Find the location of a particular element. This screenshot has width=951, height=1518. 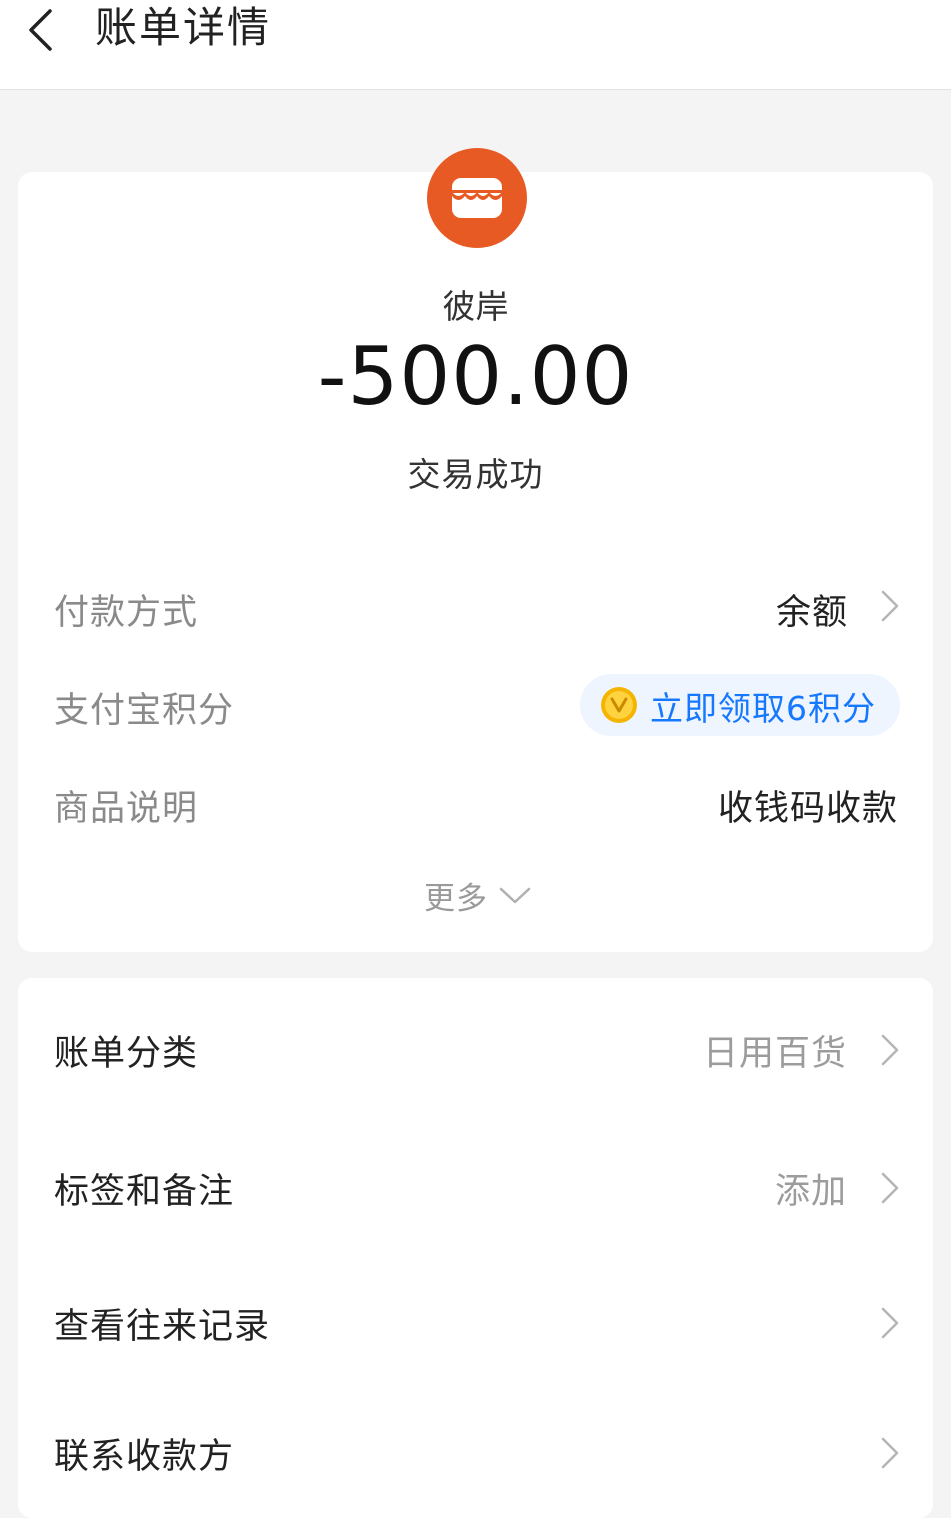

coin-icon is located at coordinates (619, 705).